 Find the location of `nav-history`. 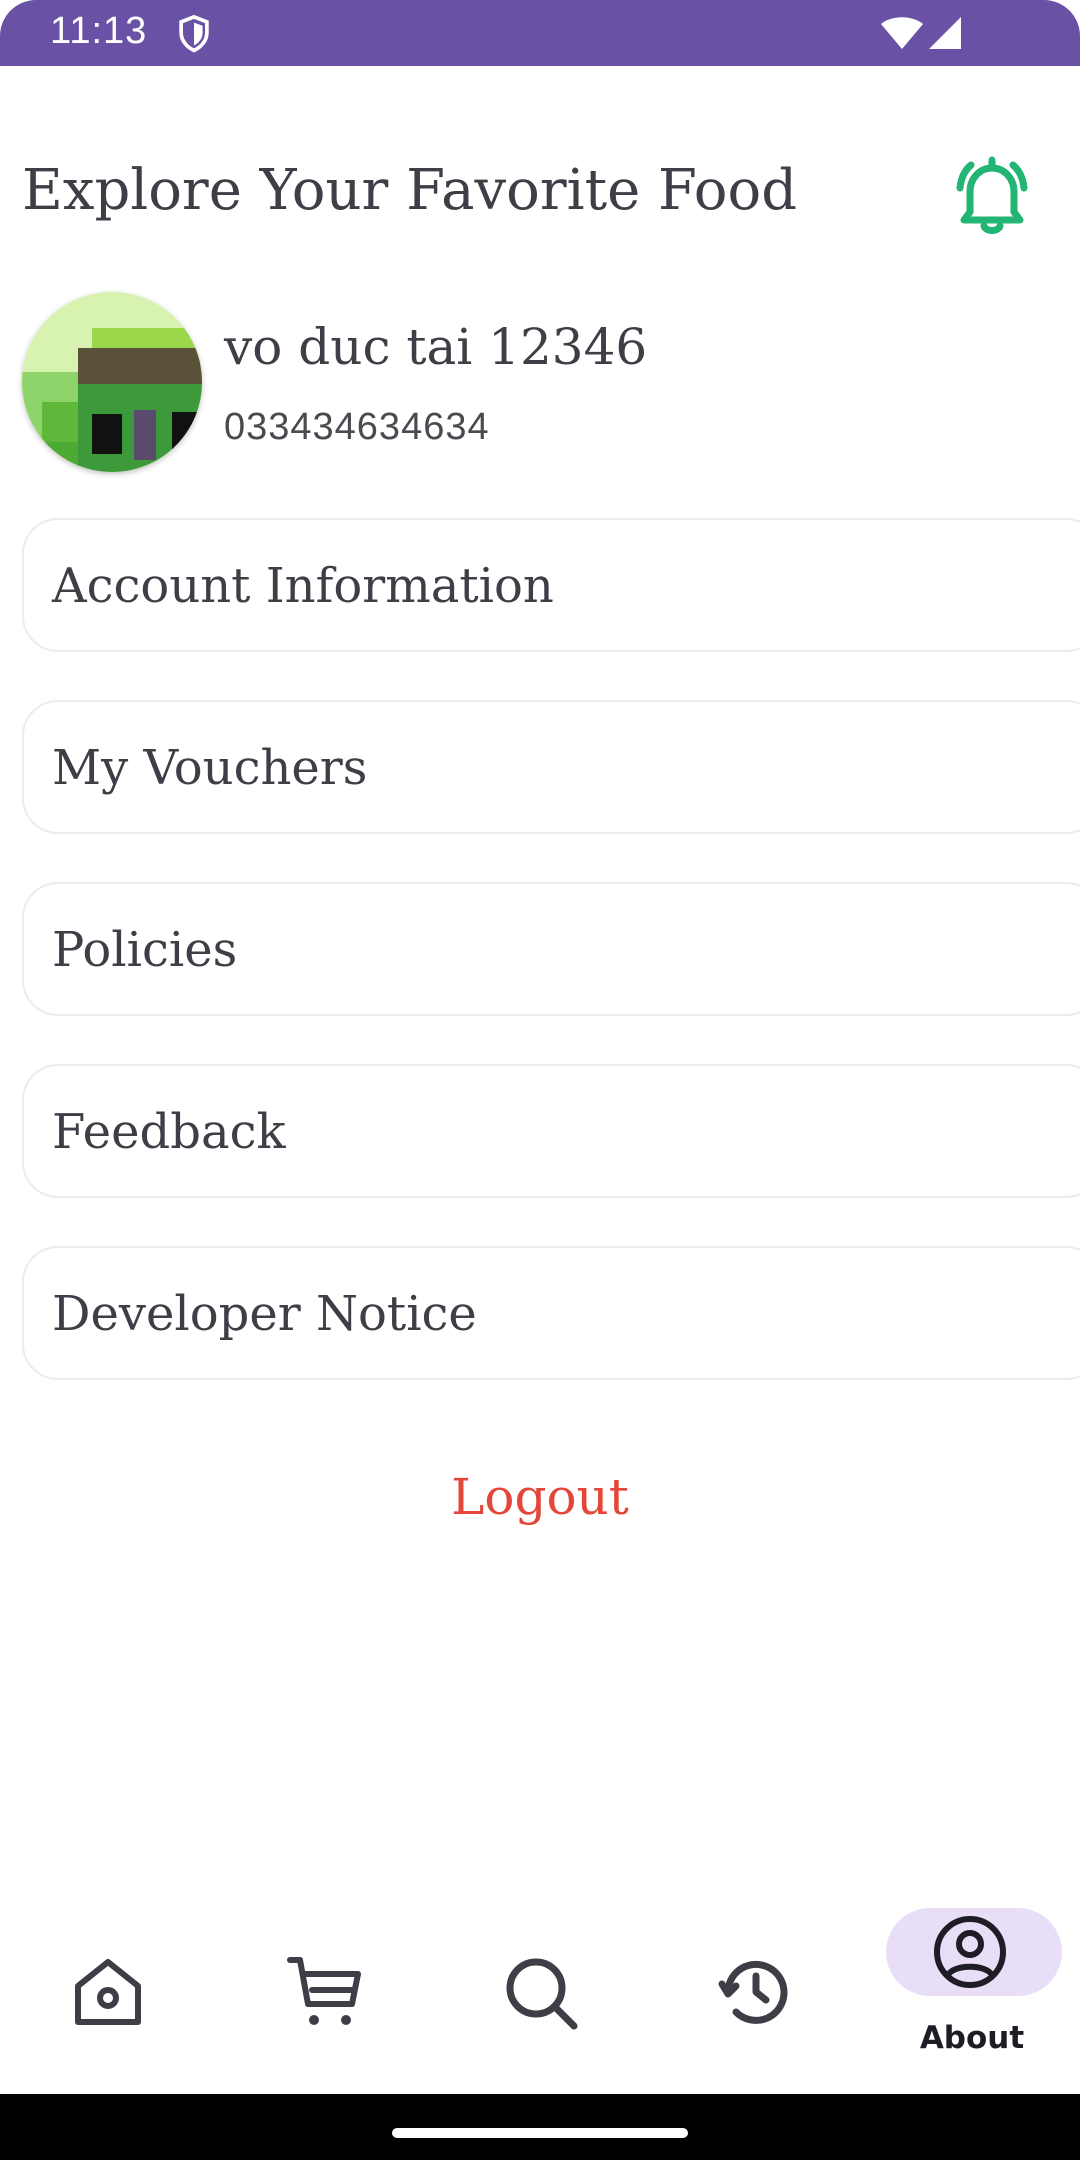

nav-history is located at coordinates (756, 1985).